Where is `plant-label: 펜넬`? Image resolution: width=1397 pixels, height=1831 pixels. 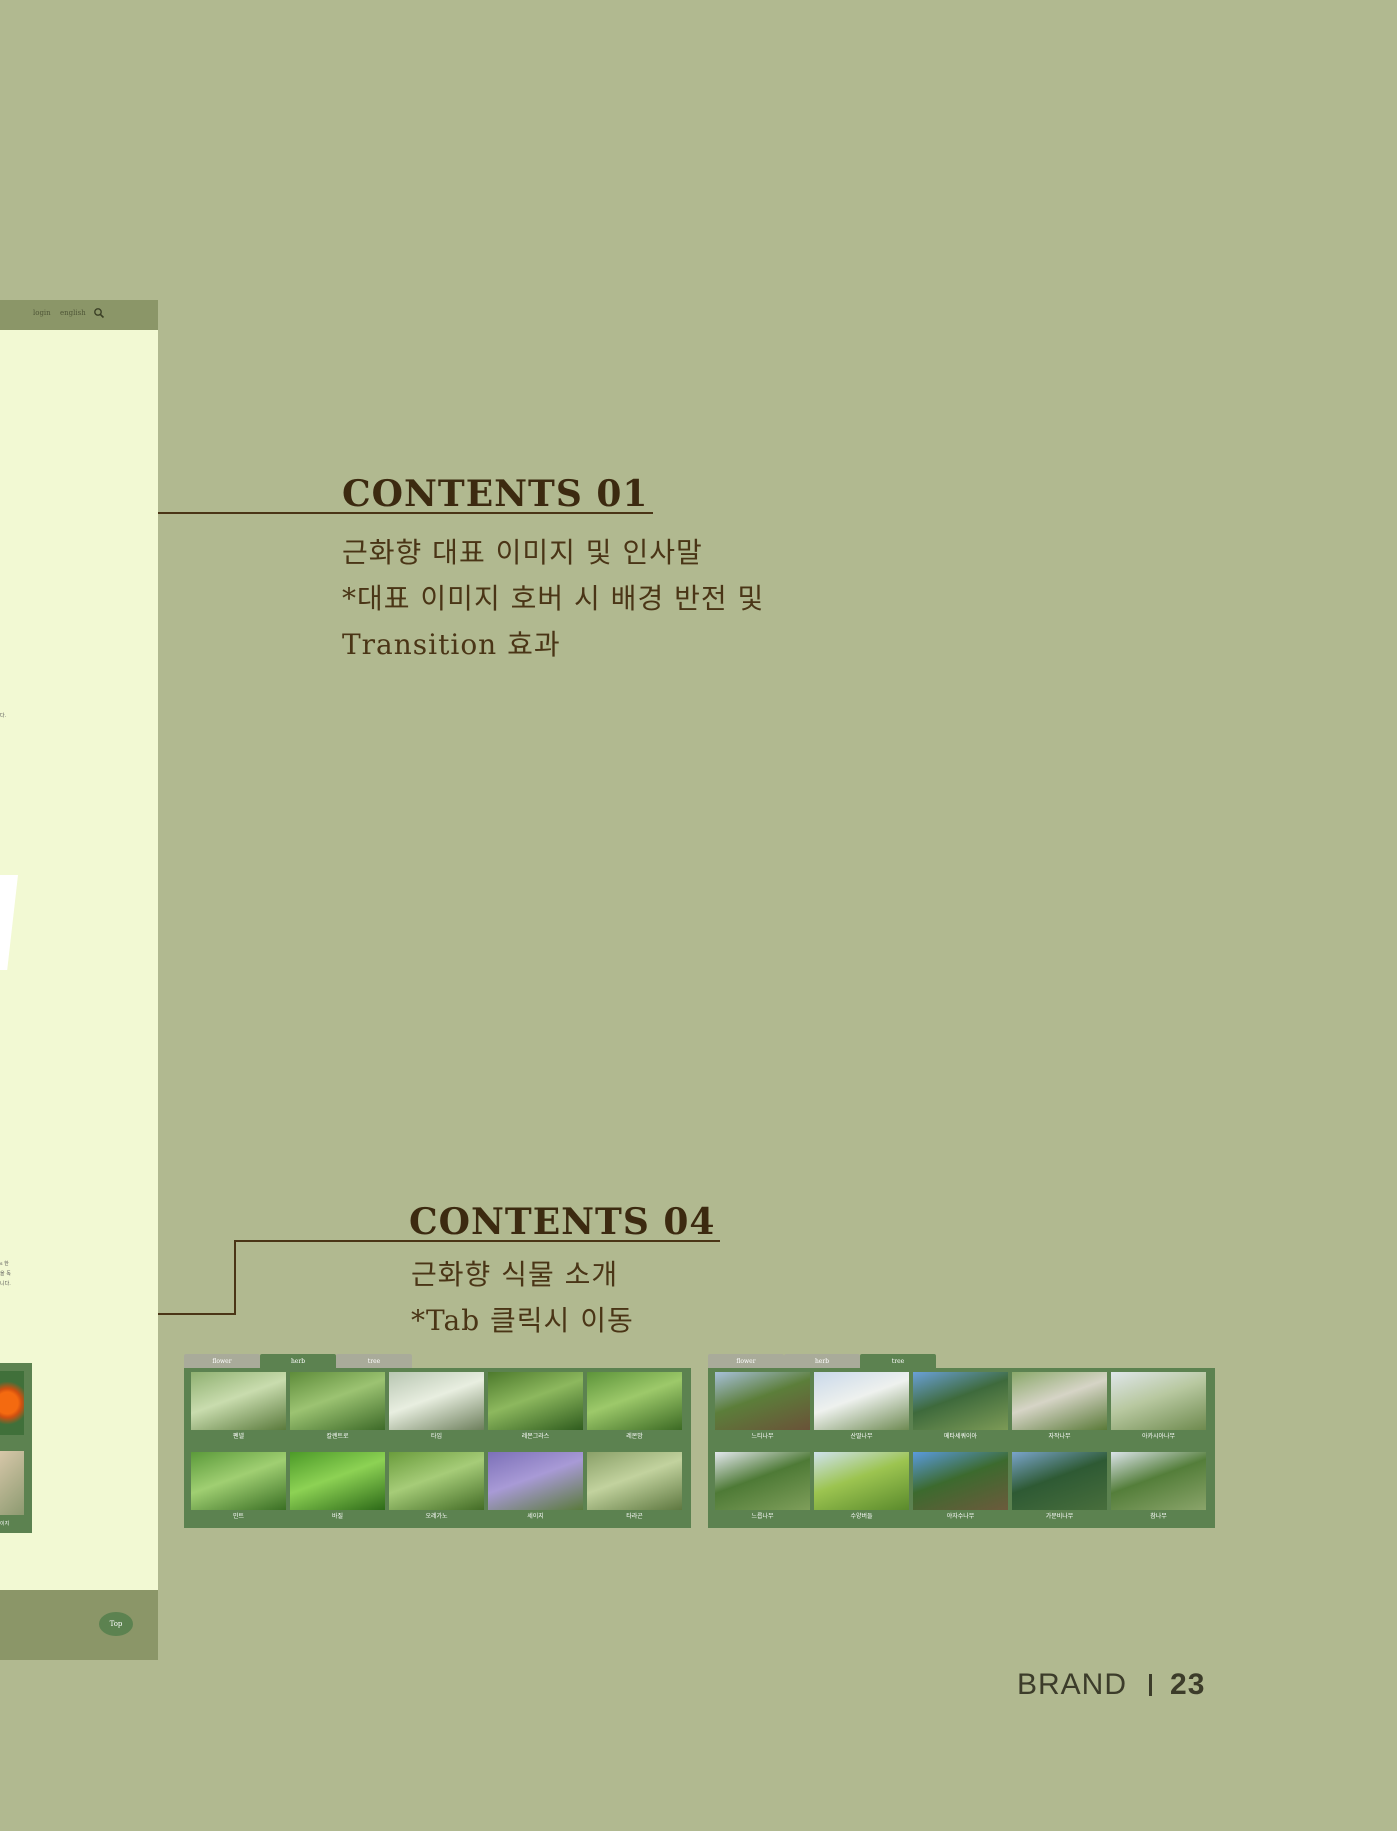
plant-label: 펜넬 is located at coordinates (238, 1436).